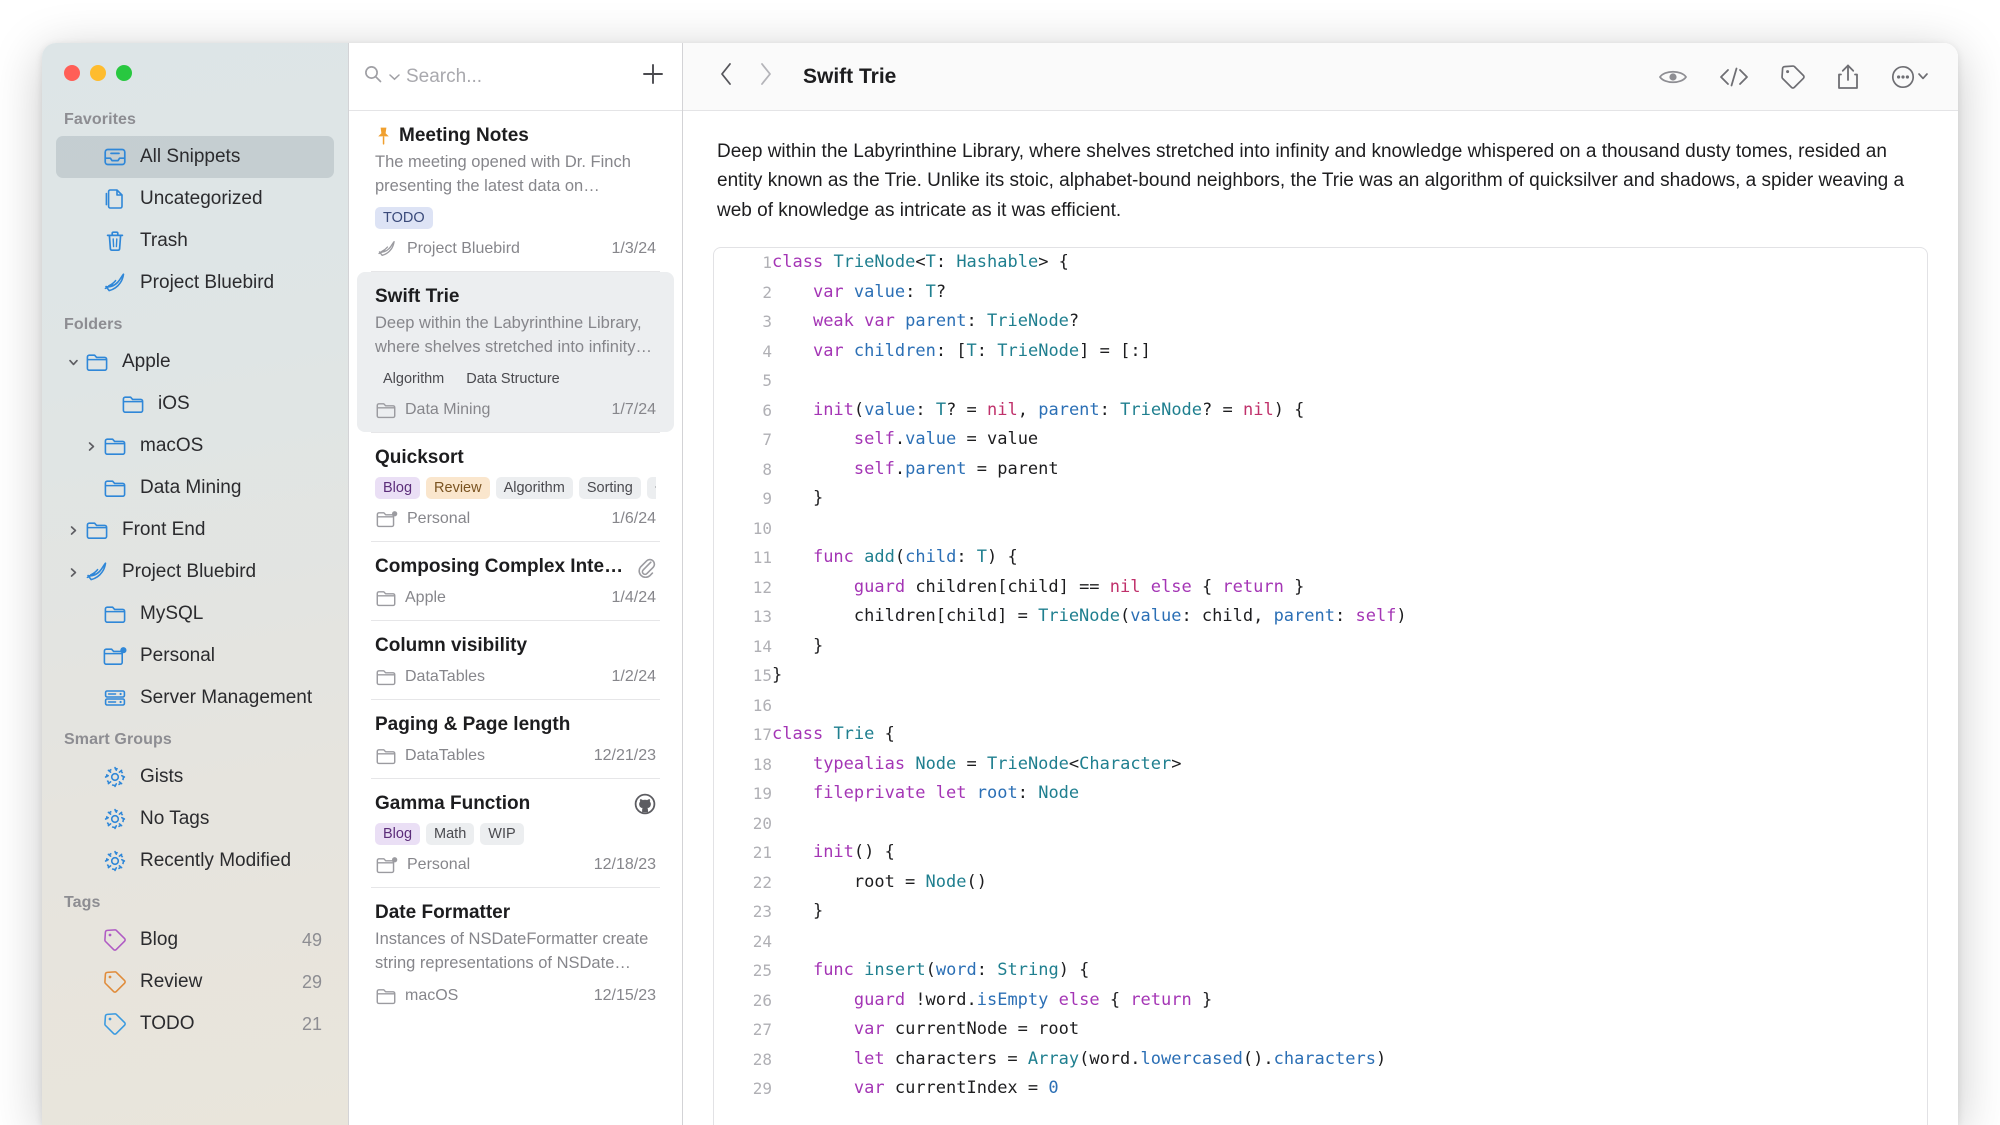 The height and width of the screenshot is (1125, 2000). Describe the element at coordinates (765, 76) in the screenshot. I see `nav-forward-button` at that location.